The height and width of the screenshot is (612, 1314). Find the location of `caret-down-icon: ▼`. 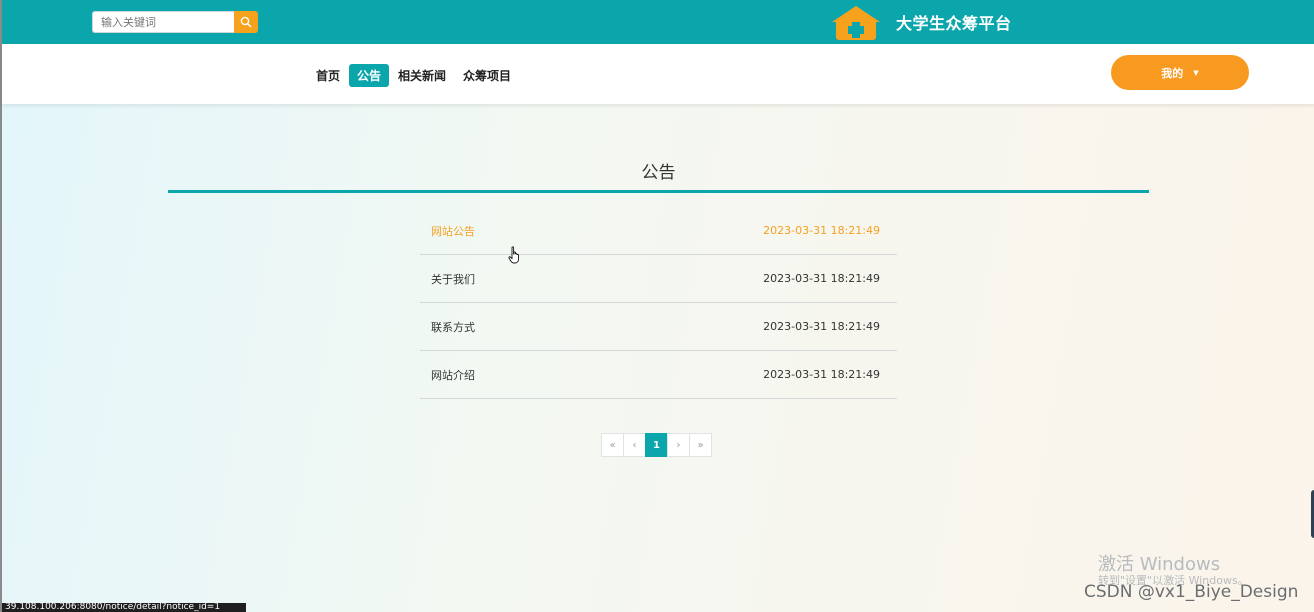

caret-down-icon: ▼ is located at coordinates (1196, 72).